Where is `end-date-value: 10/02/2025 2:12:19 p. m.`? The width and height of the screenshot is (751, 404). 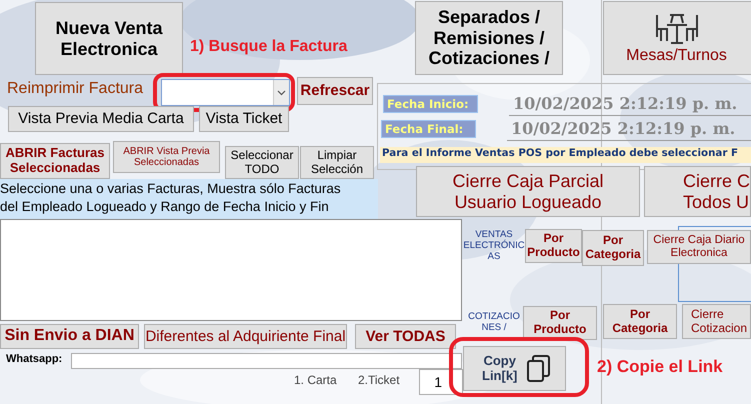 end-date-value: 10/02/2025 2:12:19 p. m. is located at coordinates (629, 130).